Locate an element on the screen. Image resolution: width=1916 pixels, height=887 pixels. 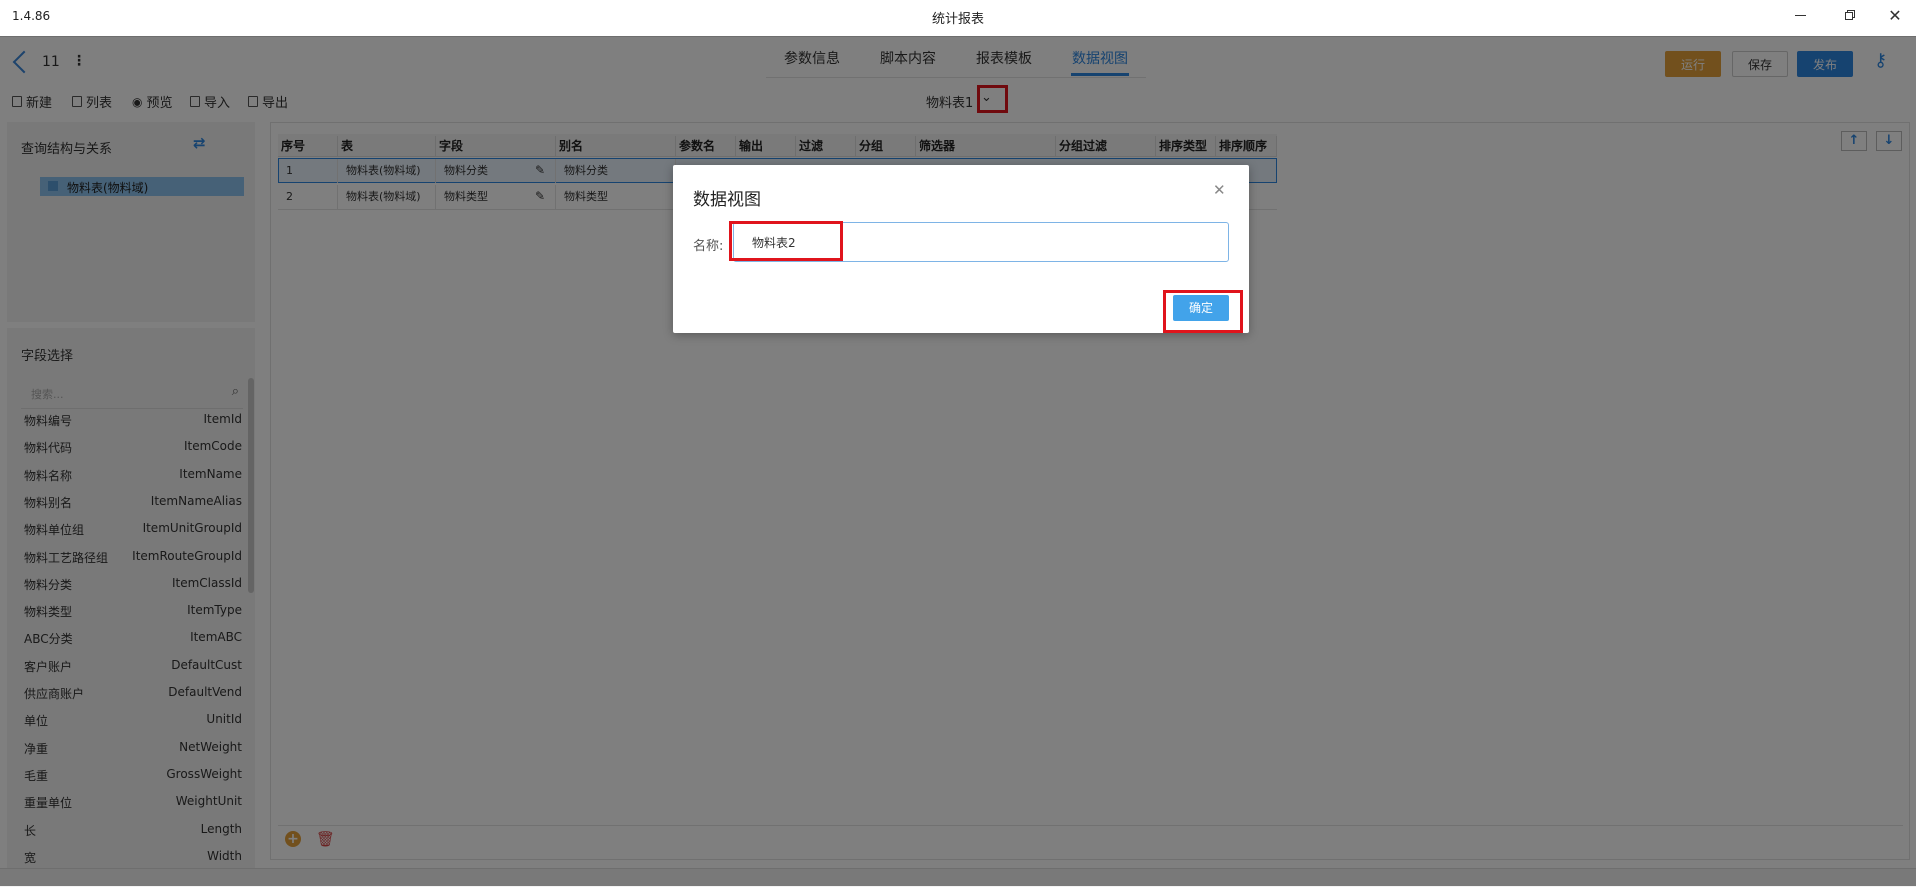
name-label: 名称: is located at coordinates (708, 246).